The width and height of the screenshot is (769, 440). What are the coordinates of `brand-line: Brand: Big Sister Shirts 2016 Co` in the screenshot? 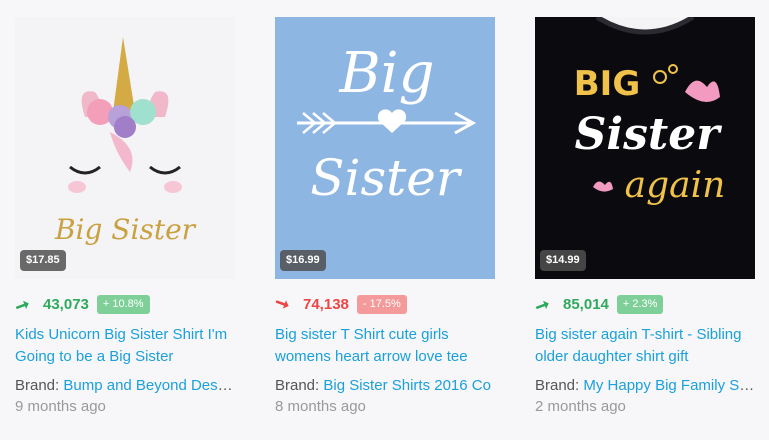 It's located at (385, 385).